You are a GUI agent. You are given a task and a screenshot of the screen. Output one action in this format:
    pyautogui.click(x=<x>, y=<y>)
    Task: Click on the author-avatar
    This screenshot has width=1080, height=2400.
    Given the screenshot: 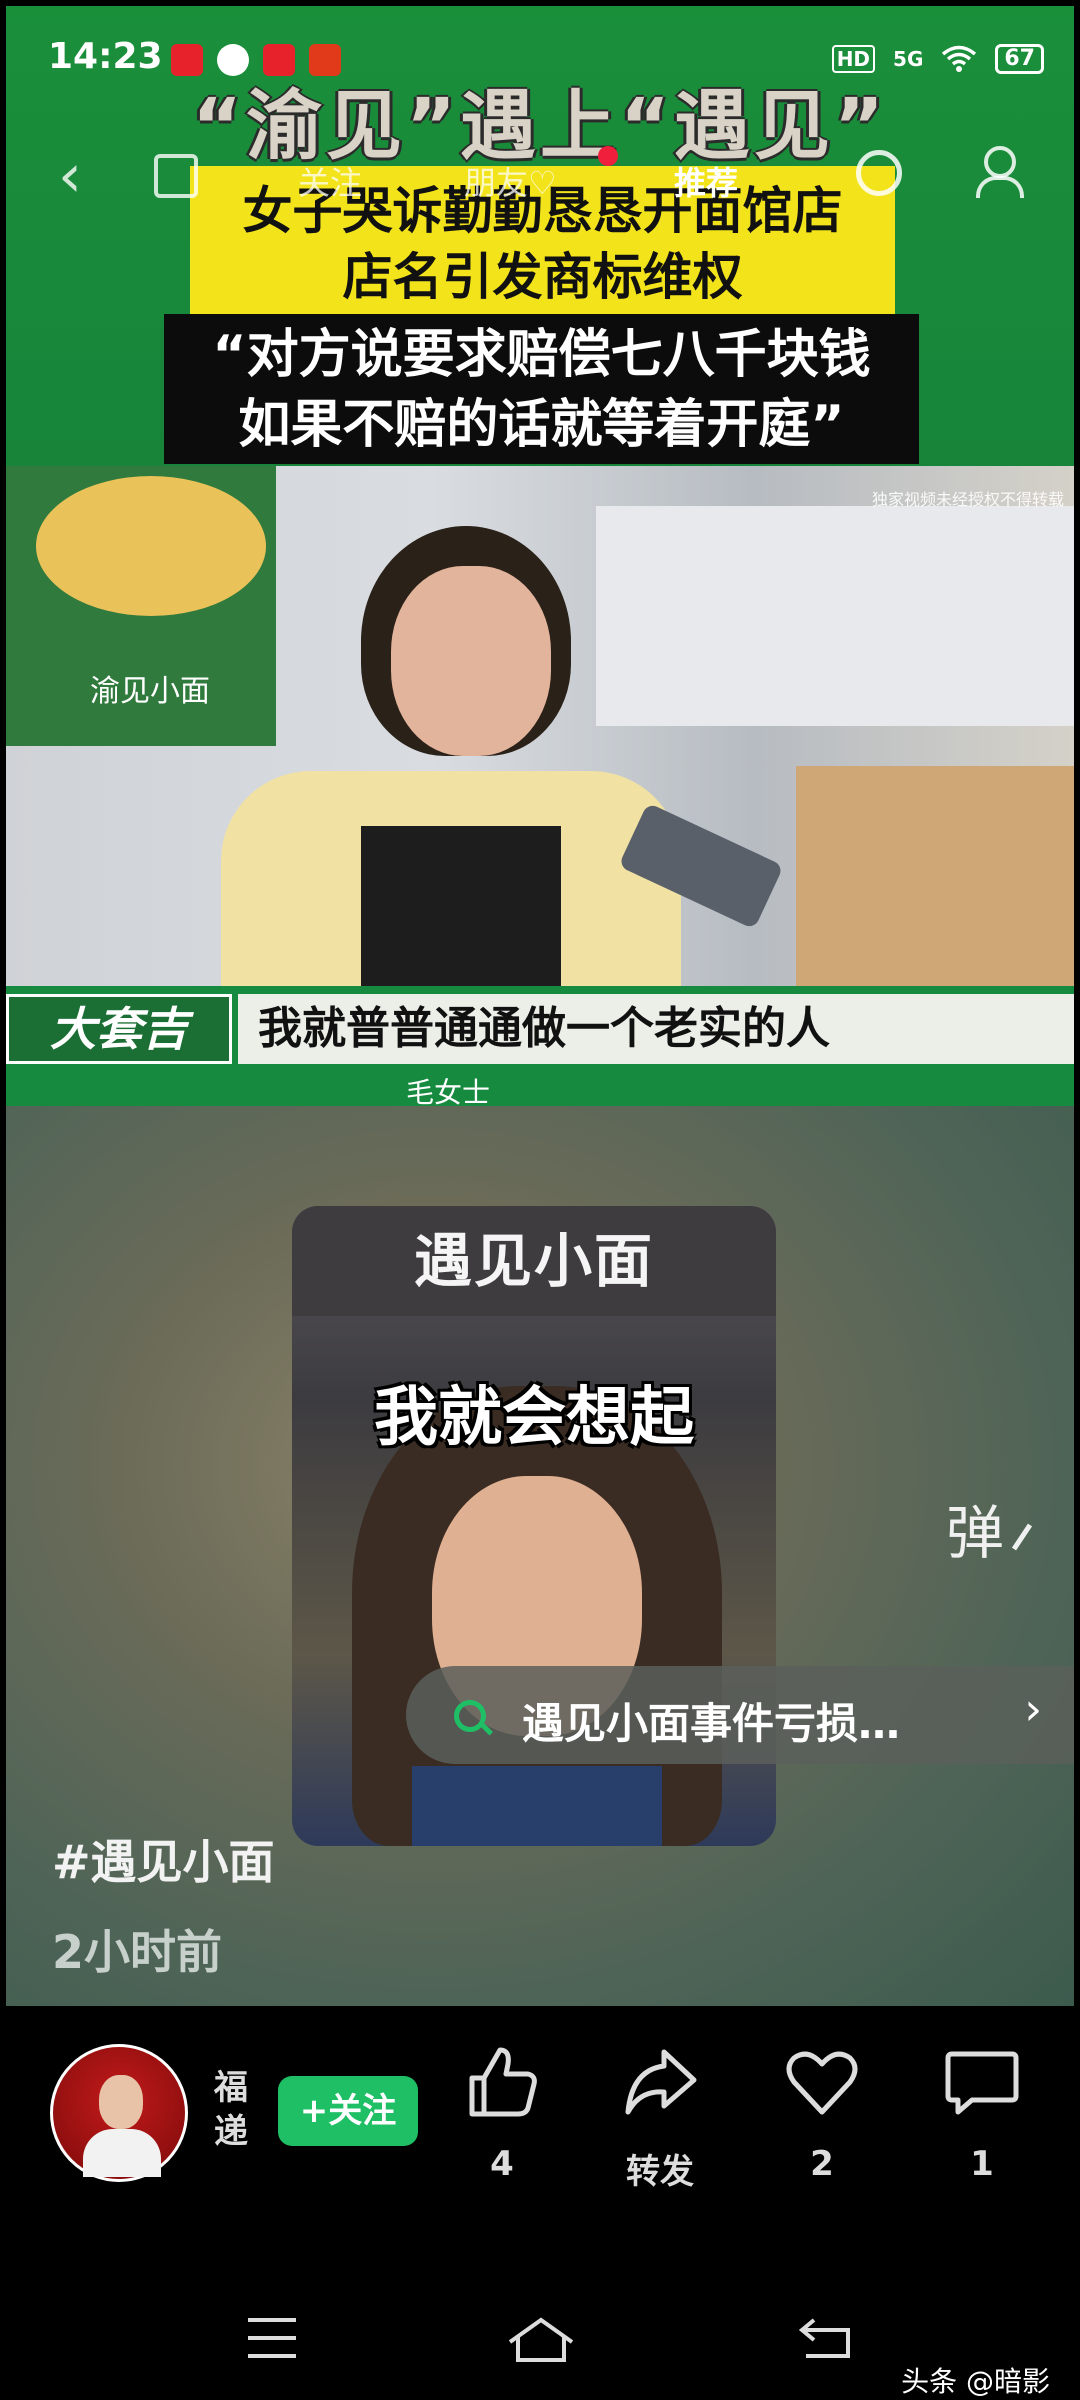 What is the action you would take?
    pyautogui.click(x=119, y=2113)
    